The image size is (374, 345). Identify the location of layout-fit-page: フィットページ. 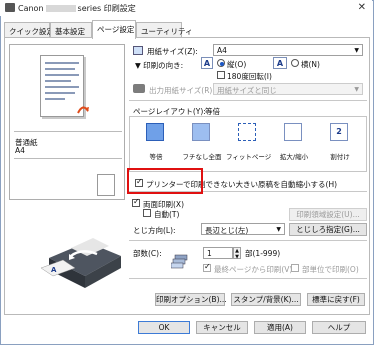
(249, 142).